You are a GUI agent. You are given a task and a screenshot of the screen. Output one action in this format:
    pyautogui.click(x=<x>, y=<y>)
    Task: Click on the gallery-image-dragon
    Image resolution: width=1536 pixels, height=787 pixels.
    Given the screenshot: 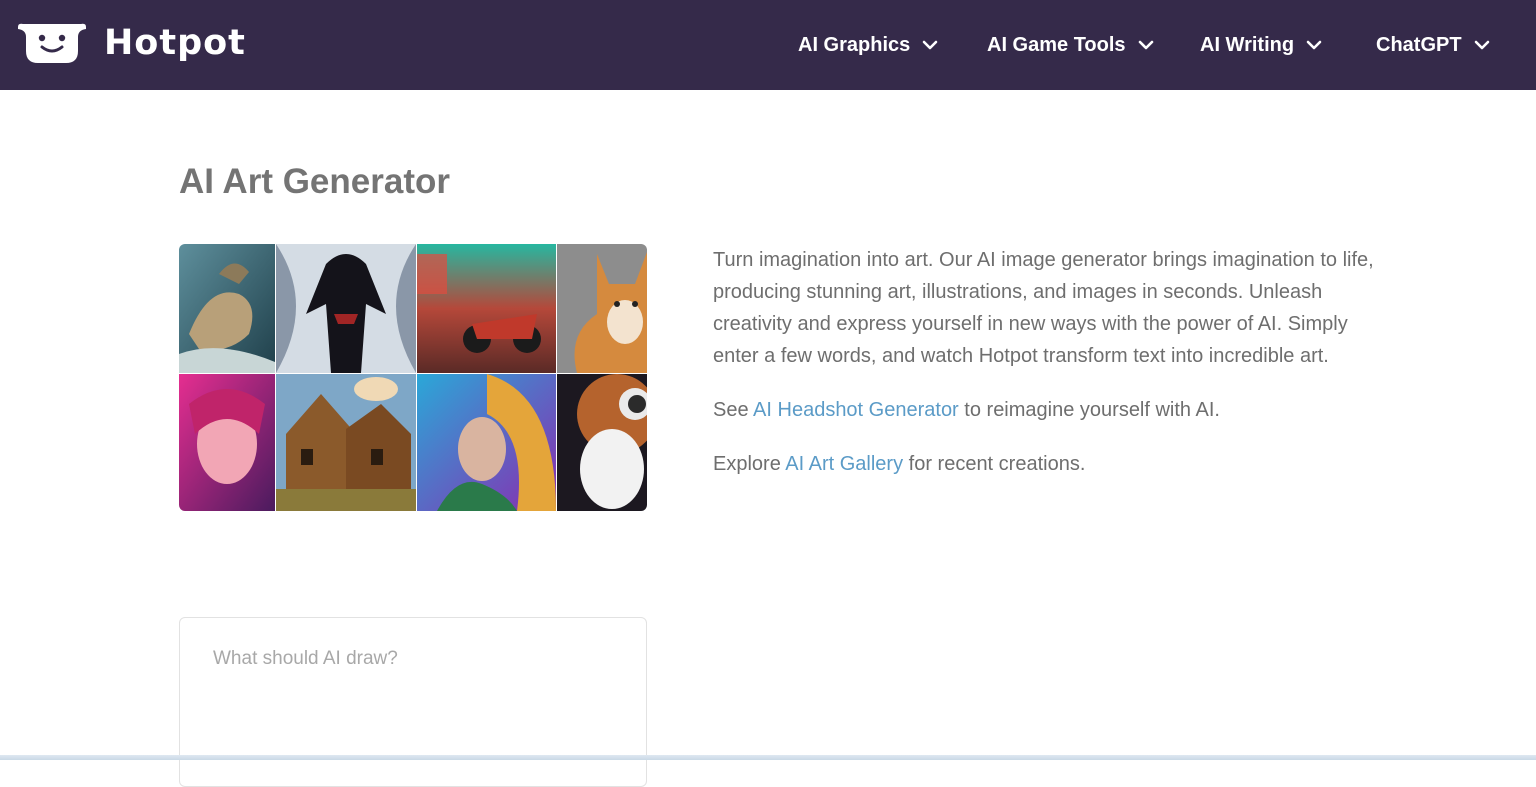 What is the action you would take?
    pyautogui.click(x=227, y=308)
    